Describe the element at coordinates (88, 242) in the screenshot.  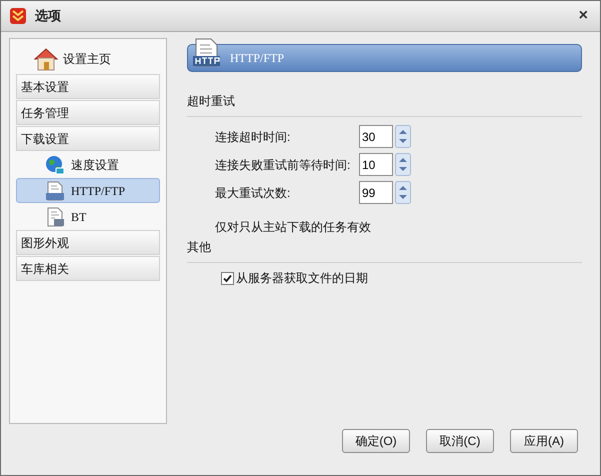
I see `sidebar-section: 图形外观` at that location.